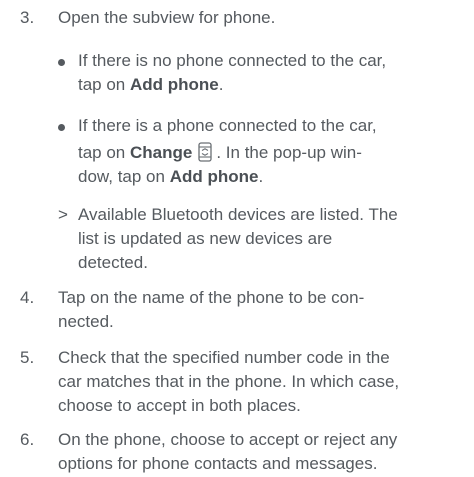 The width and height of the screenshot is (474, 477). What do you see at coordinates (167, 17) in the screenshot?
I see `step-text: Open the subview for phone.` at bounding box center [167, 17].